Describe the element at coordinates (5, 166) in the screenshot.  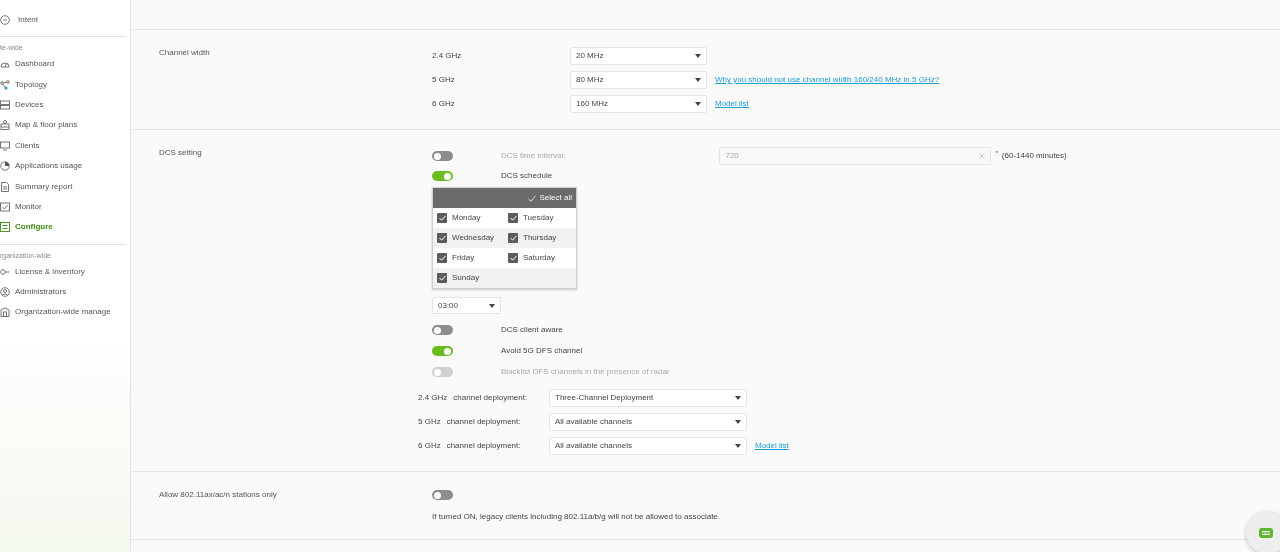
I see `pie-chart-icon` at that location.